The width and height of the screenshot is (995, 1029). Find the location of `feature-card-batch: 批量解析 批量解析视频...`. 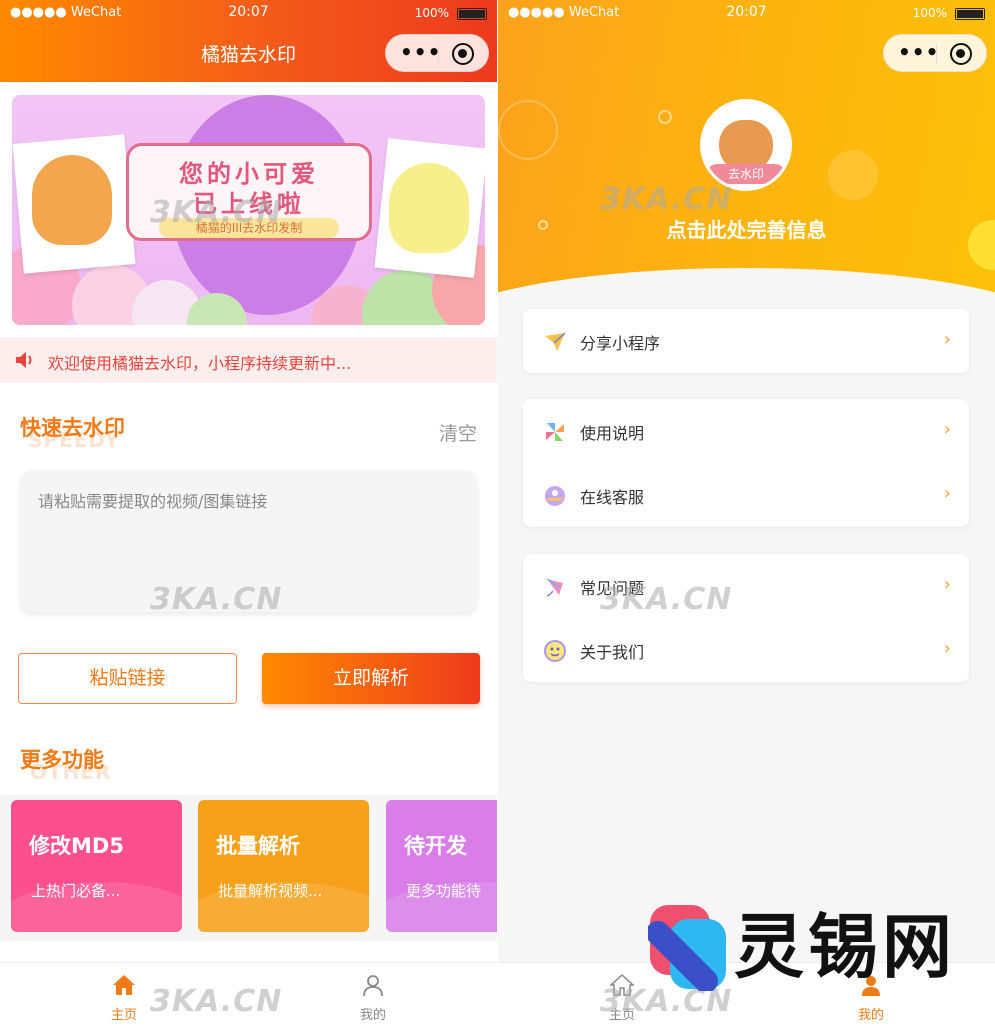

feature-card-batch: 批量解析 批量解析视频... is located at coordinates (283, 866).